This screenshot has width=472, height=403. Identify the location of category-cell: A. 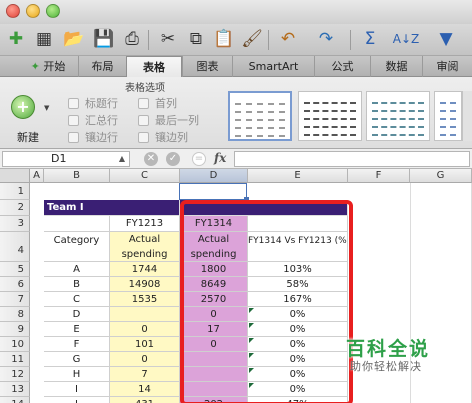
(77, 269).